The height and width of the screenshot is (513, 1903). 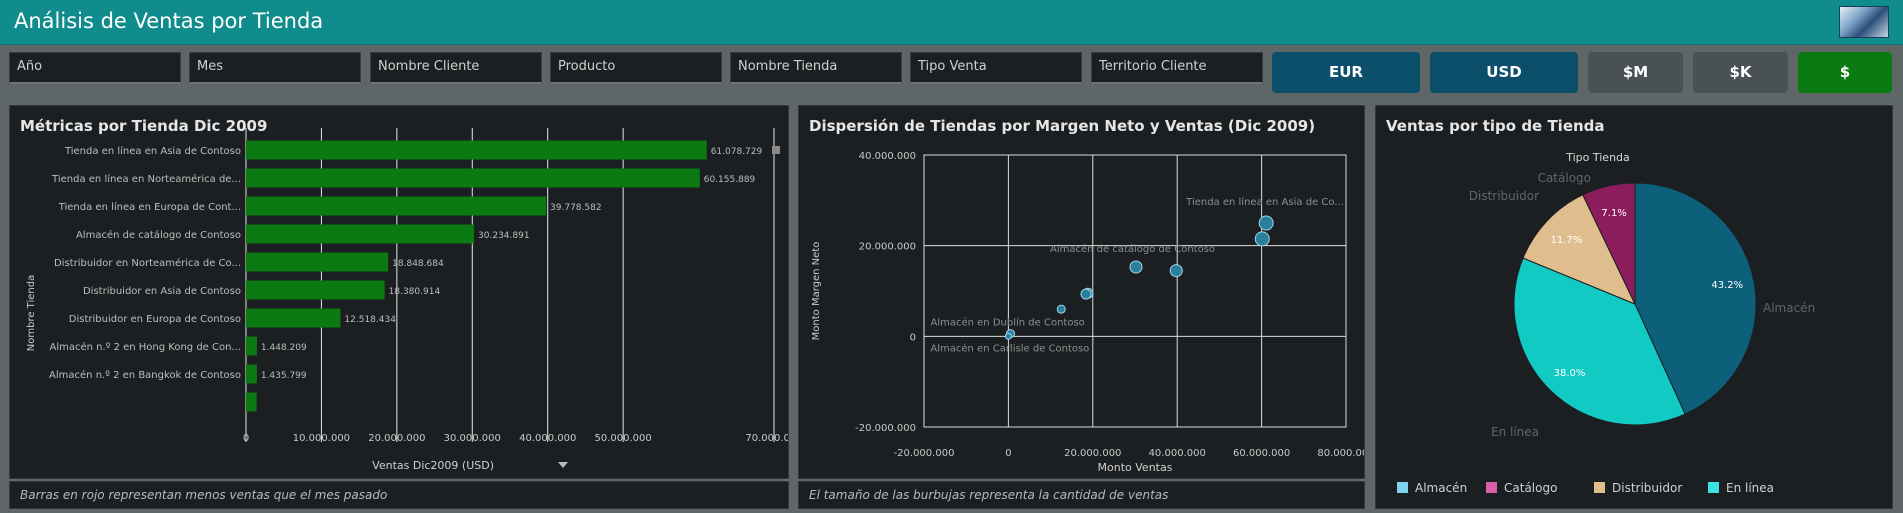 I want to click on scatter-y-tick: 40.000.000, so click(x=887, y=156).